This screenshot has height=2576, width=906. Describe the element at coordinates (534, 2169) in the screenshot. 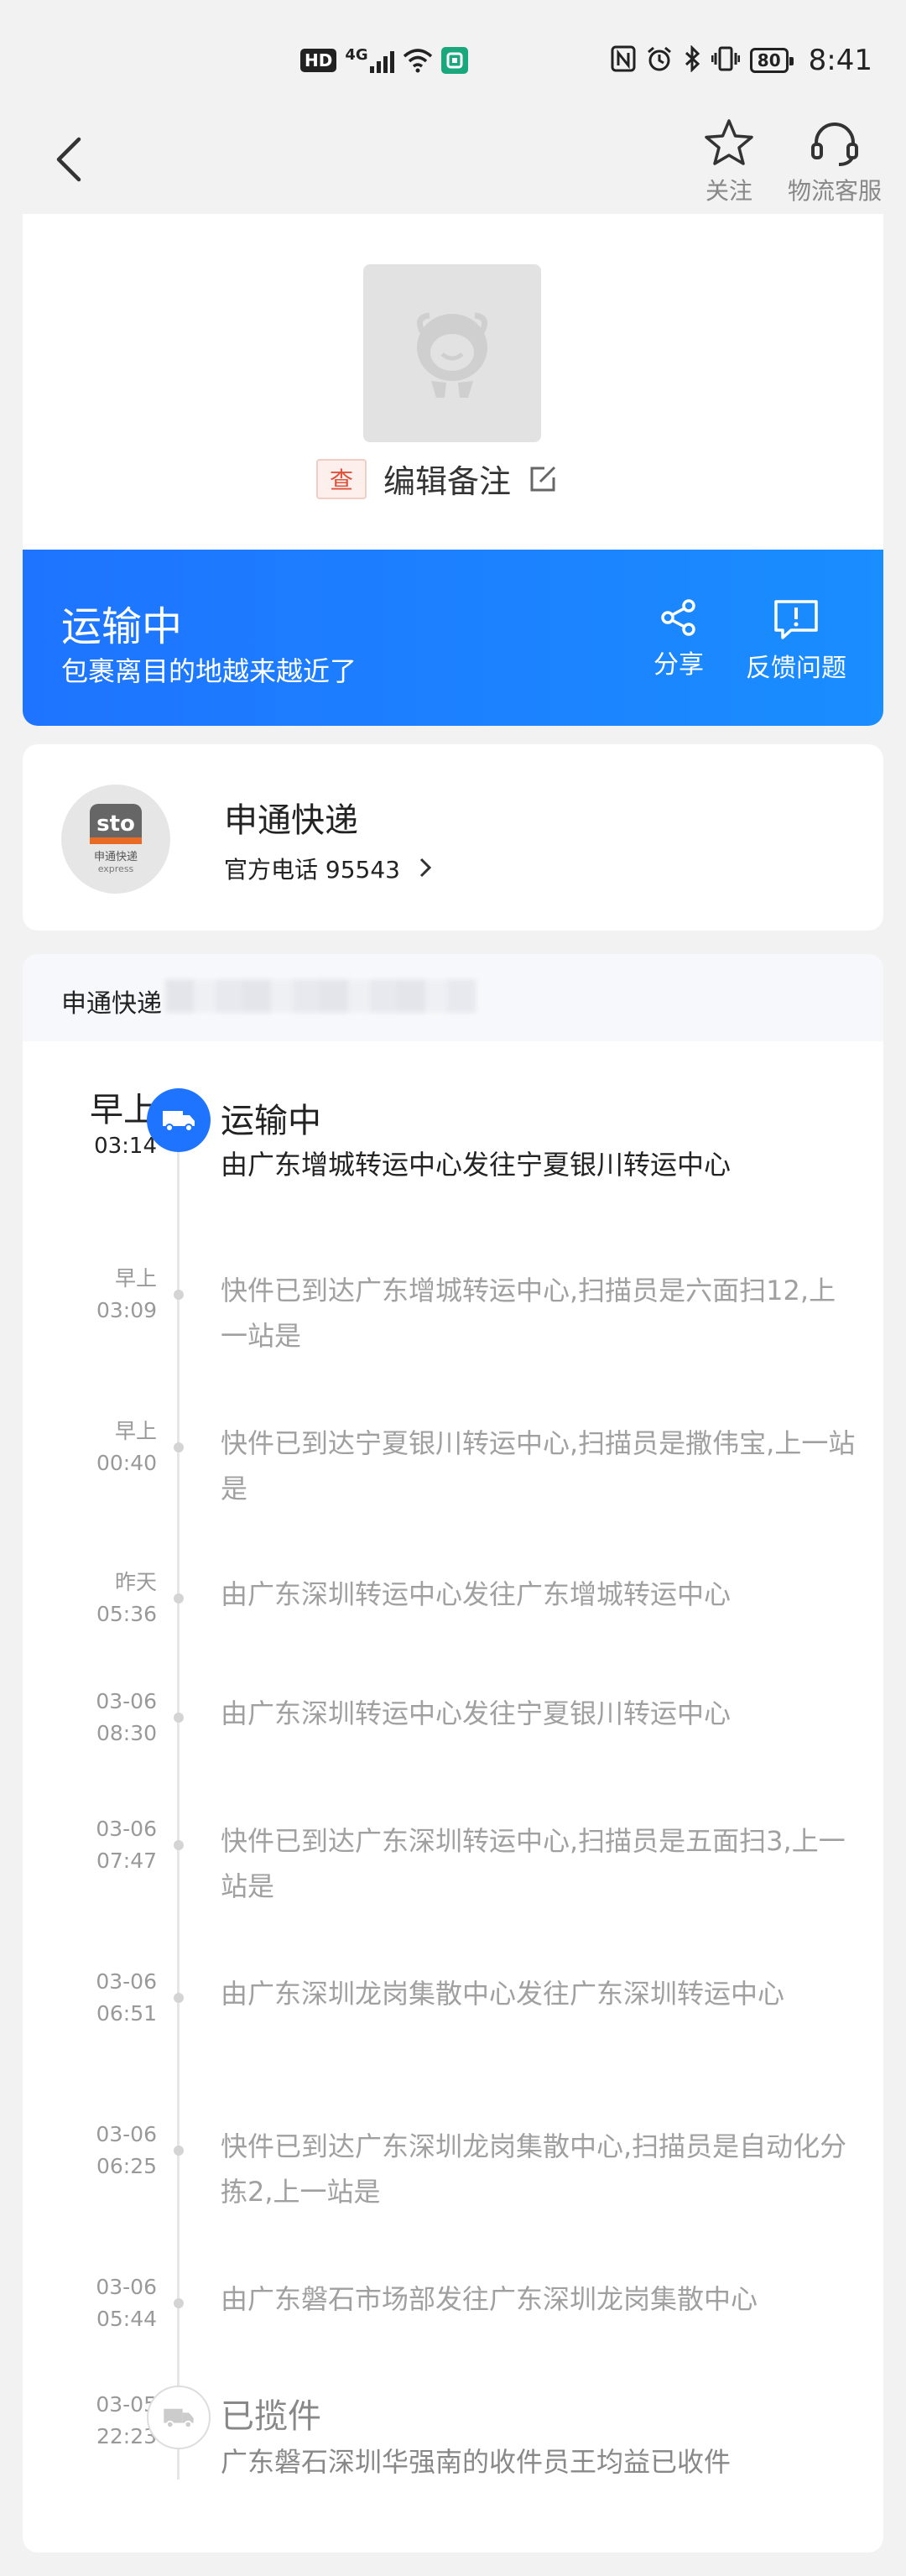

I see `event-text: 快件已到达广东深圳龙岗集散中心,扫描员是自动化分拣2,上一站是` at that location.